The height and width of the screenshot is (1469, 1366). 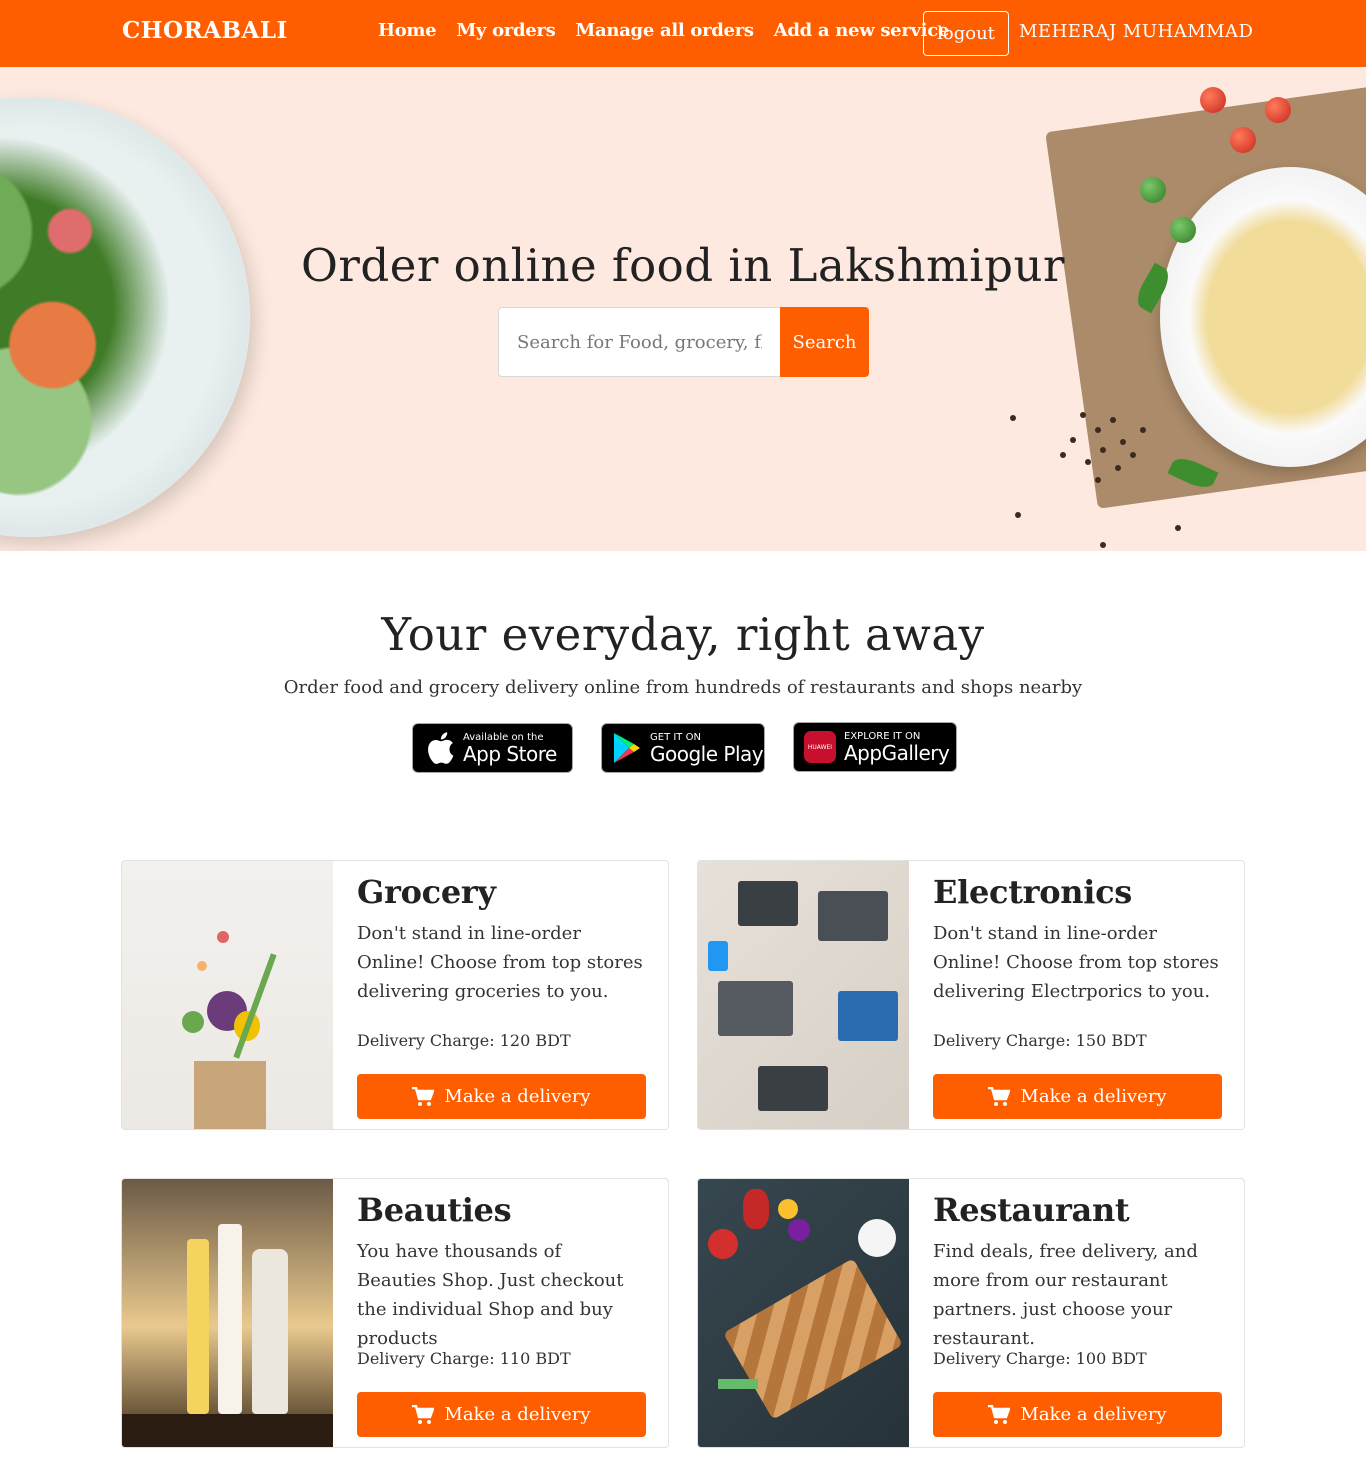 I want to click on app-store-badge: Available on the App Store, so click(x=492, y=748).